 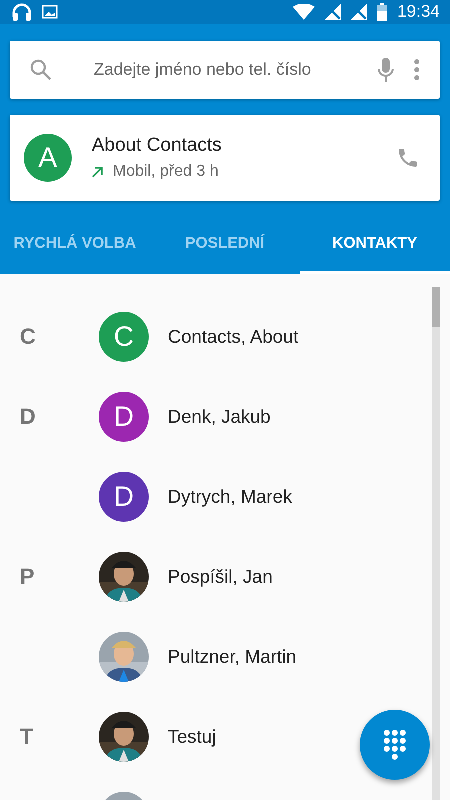 I want to click on contact-avatar: C, so click(x=124, y=337).